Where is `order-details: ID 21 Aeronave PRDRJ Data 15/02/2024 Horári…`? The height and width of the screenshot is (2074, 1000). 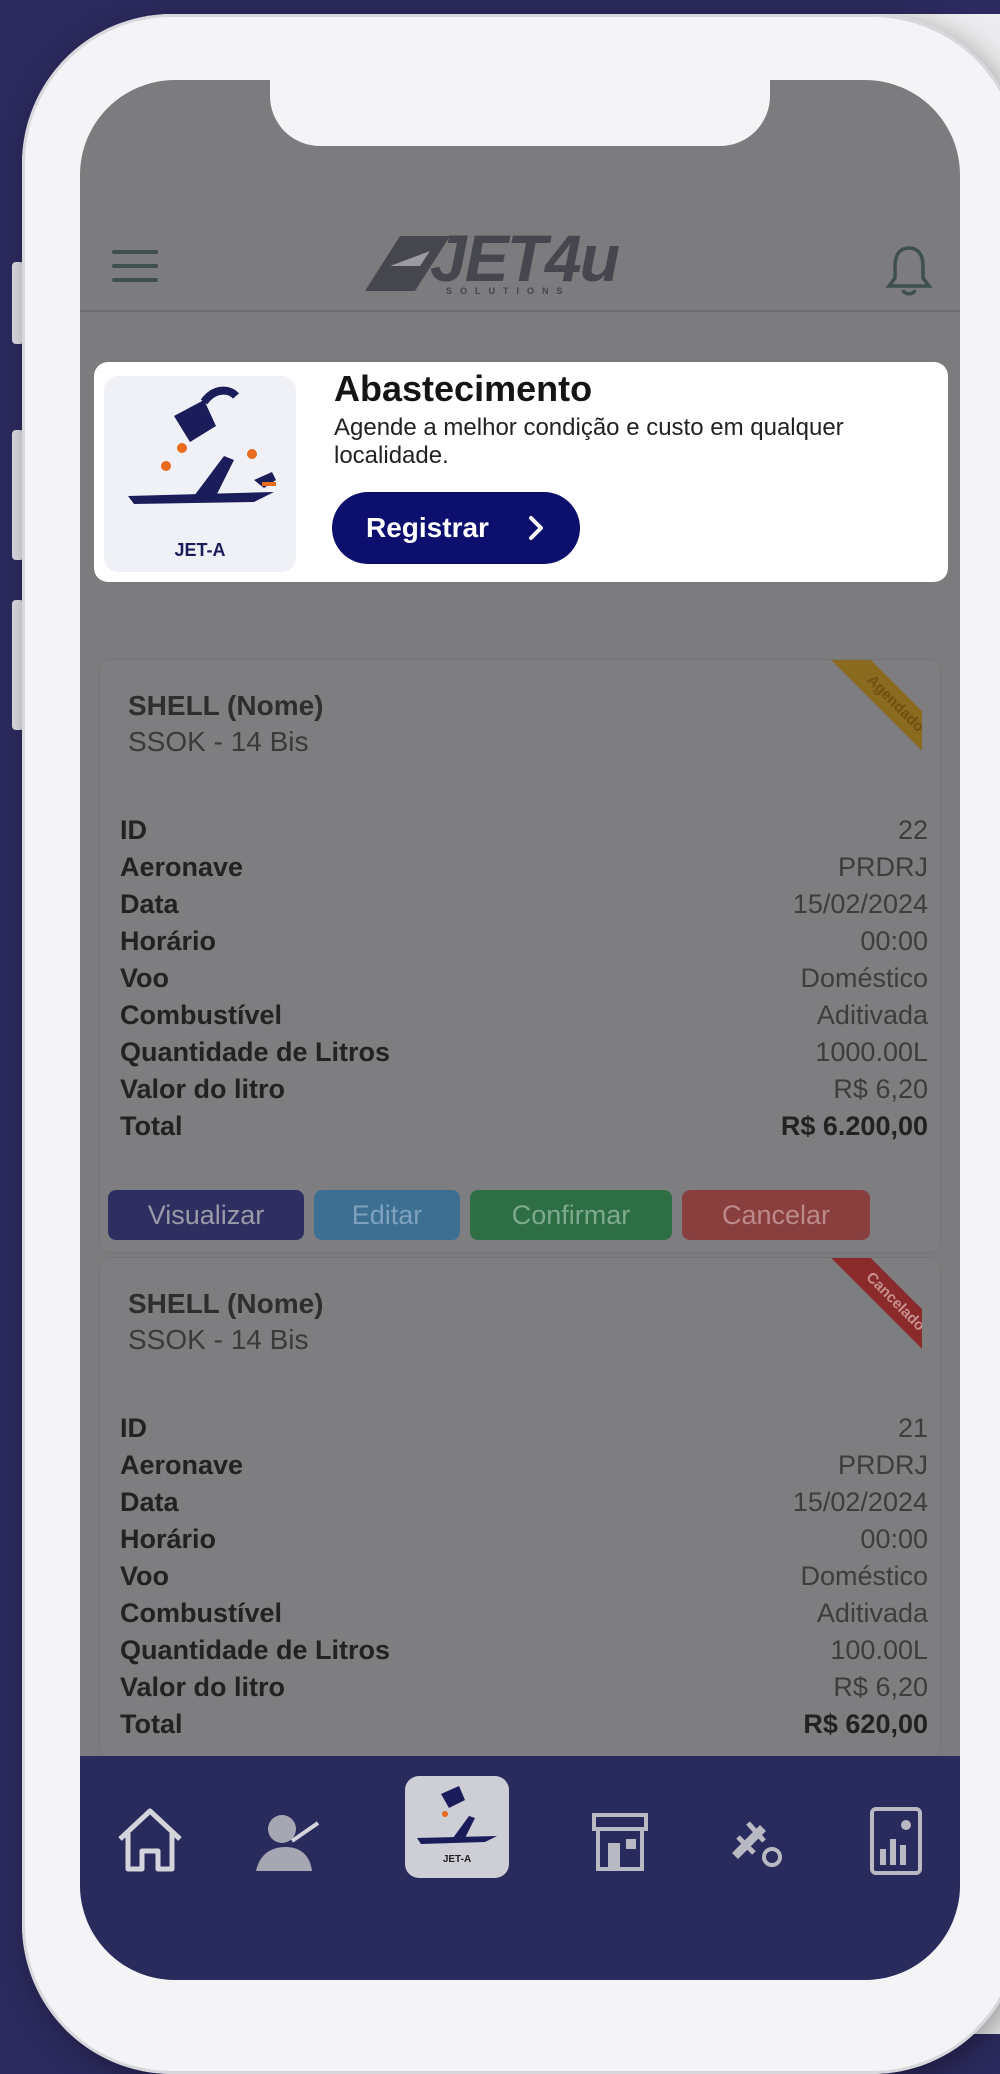 order-details: ID 21 Aeronave PRDRJ Data 15/02/2024 Horári… is located at coordinates (524, 1576).